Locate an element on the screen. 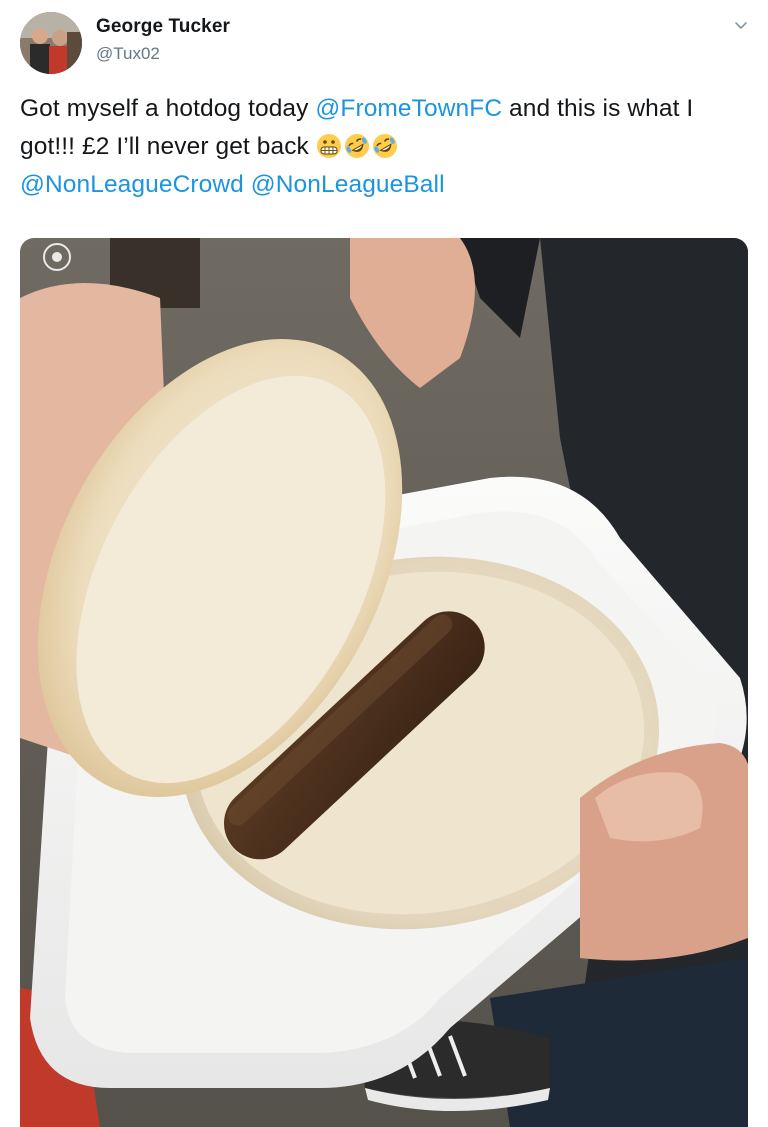  mention-frometownfc: @FromeTownFC is located at coordinates (408, 108).